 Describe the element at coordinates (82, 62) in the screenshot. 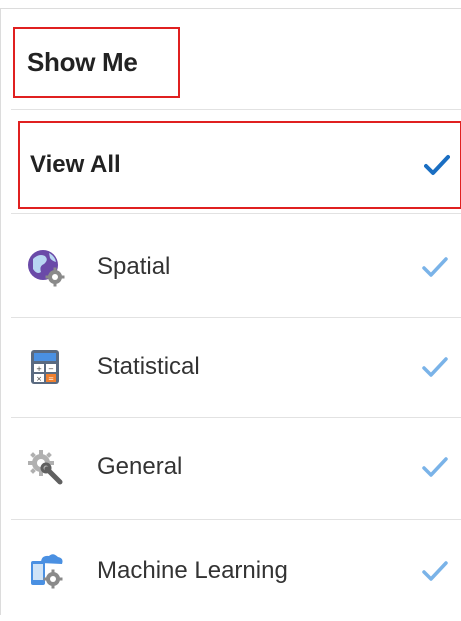

I see `panel-title: Show Me` at that location.